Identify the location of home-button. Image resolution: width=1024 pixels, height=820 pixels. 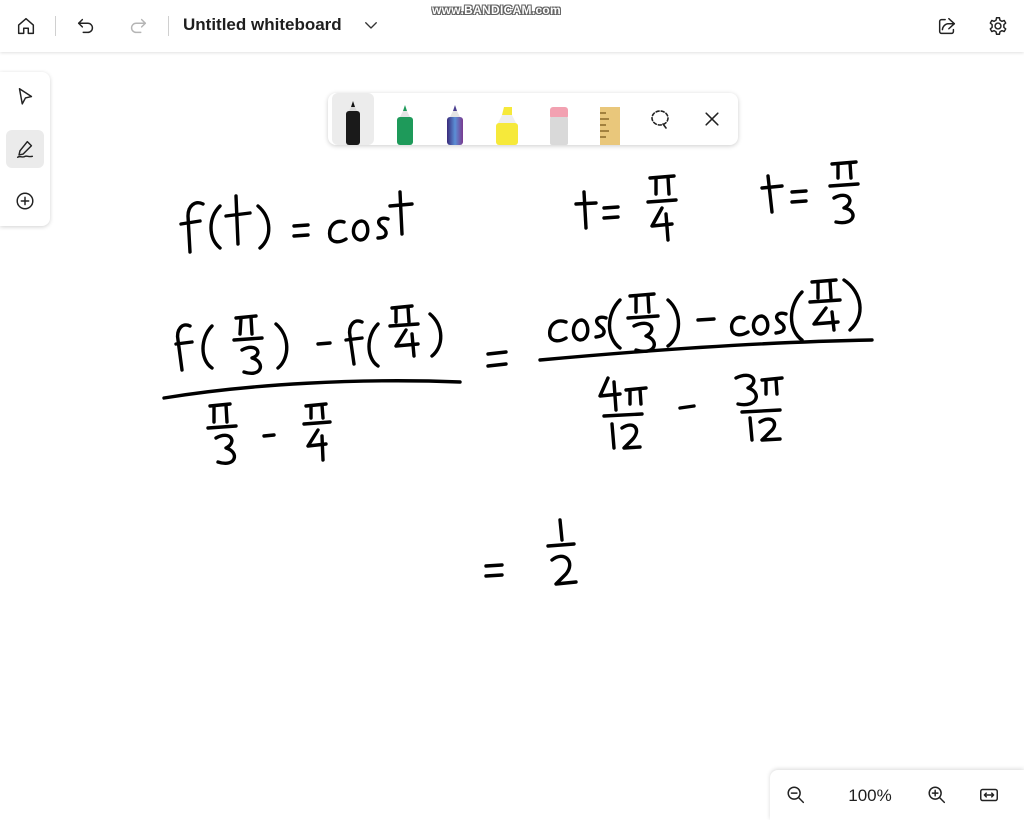
(26, 26).